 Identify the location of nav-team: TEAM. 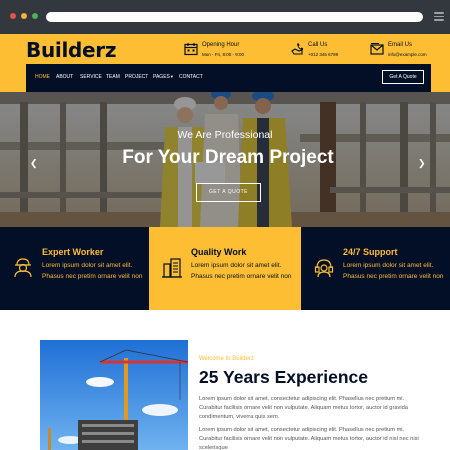
(113, 77).